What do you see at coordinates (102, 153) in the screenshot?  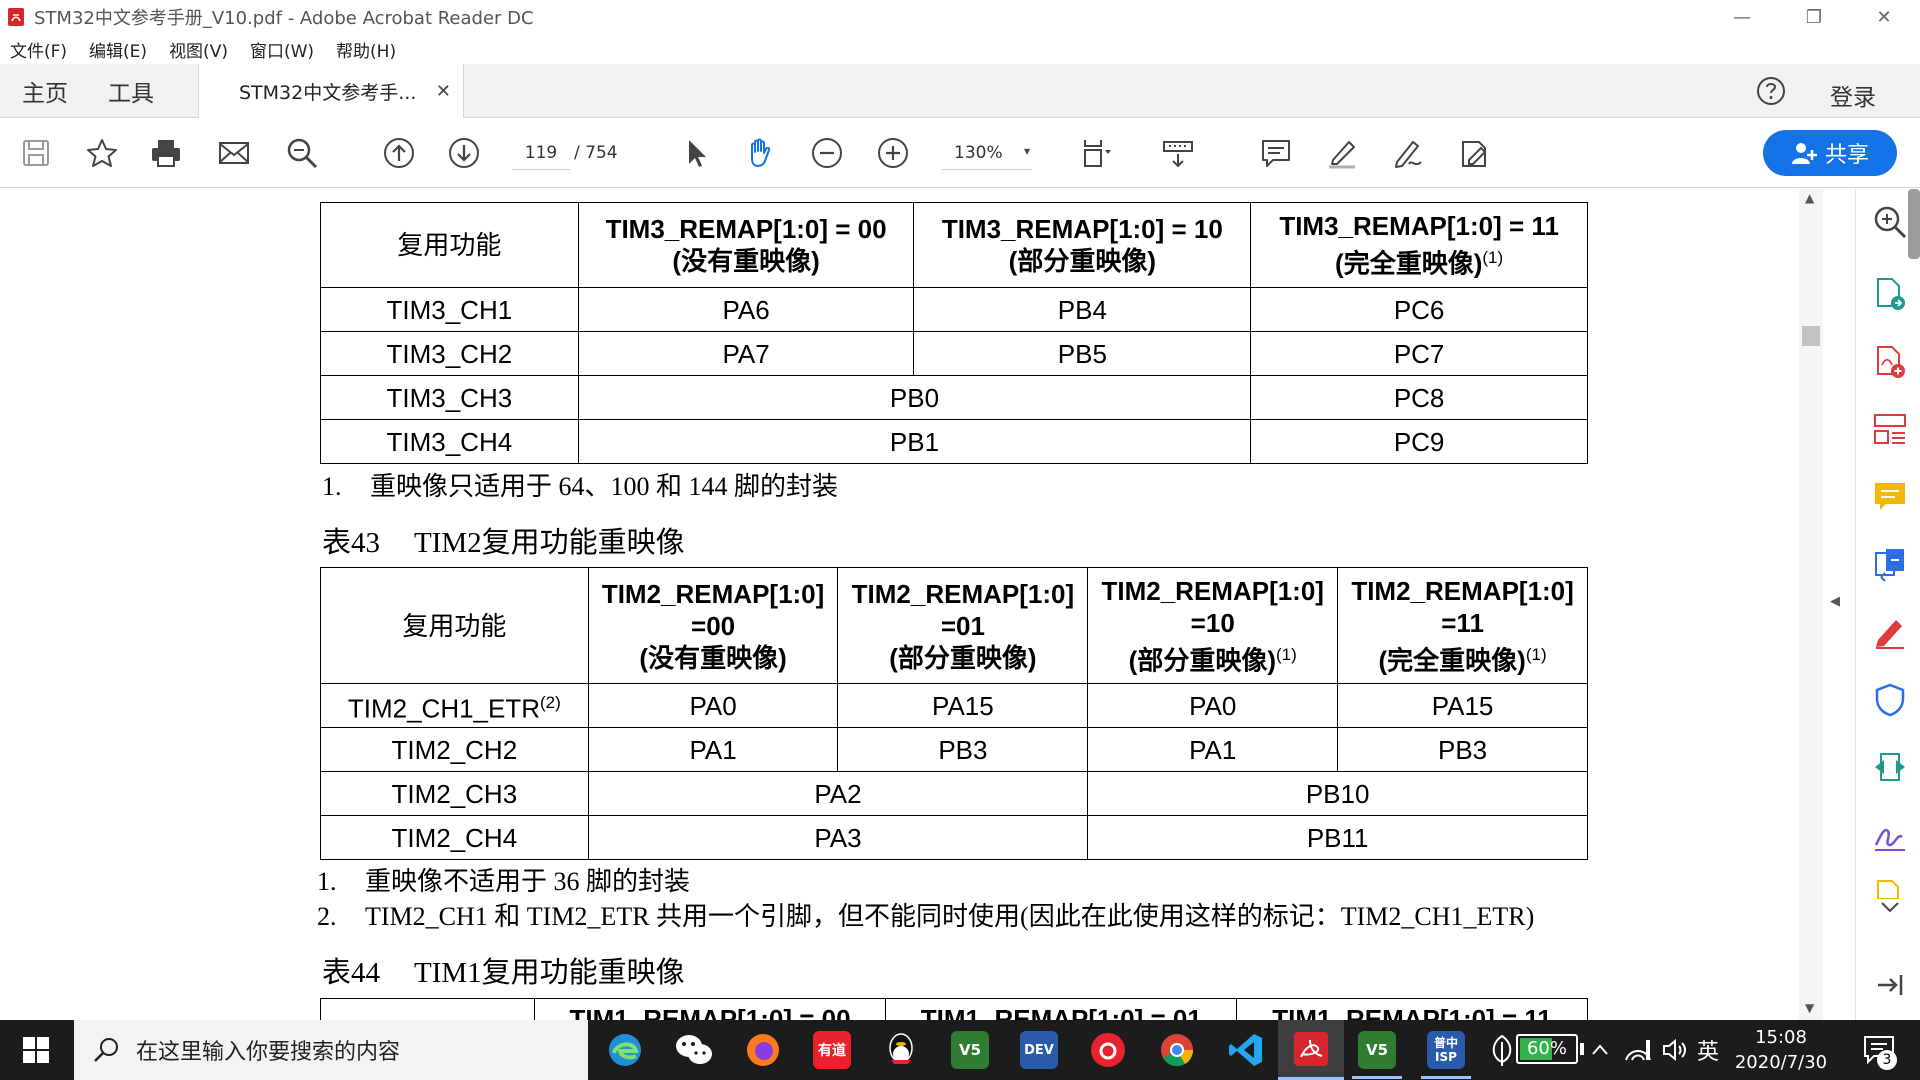 I see `bookmark-star-icon` at bounding box center [102, 153].